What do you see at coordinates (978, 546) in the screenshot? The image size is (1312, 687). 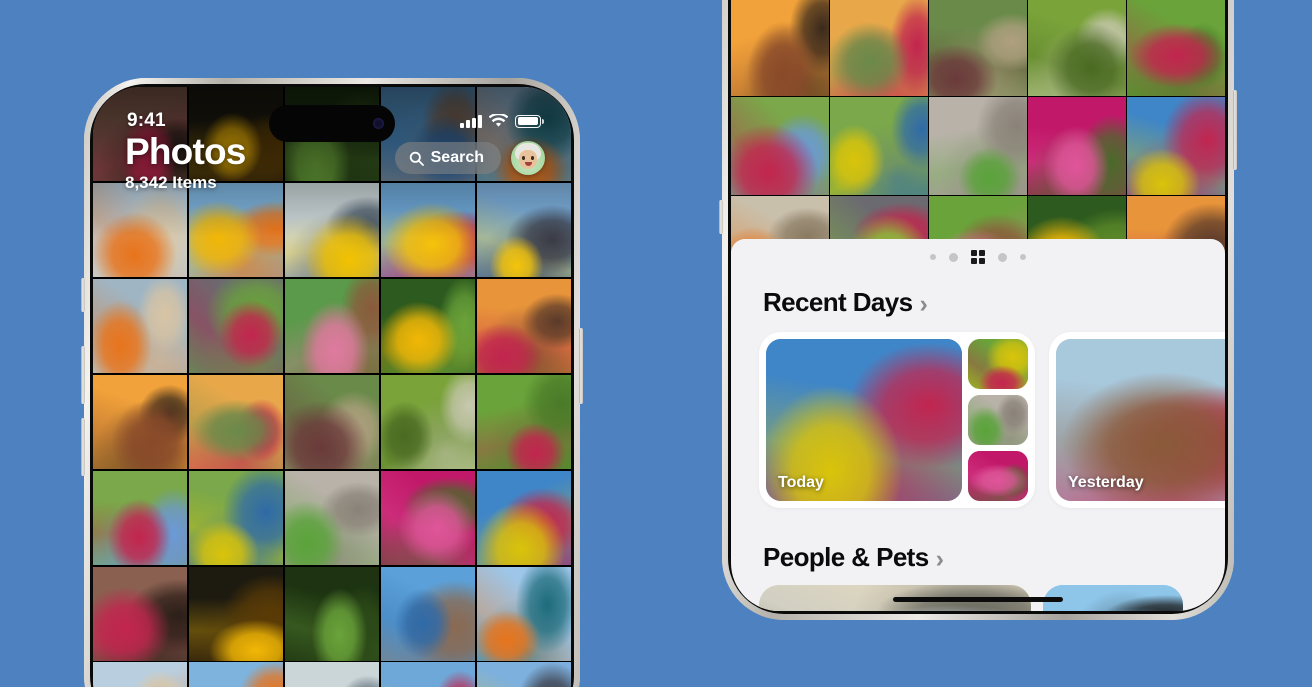 I see `section-header-people-pets: People & Pets ›` at bounding box center [978, 546].